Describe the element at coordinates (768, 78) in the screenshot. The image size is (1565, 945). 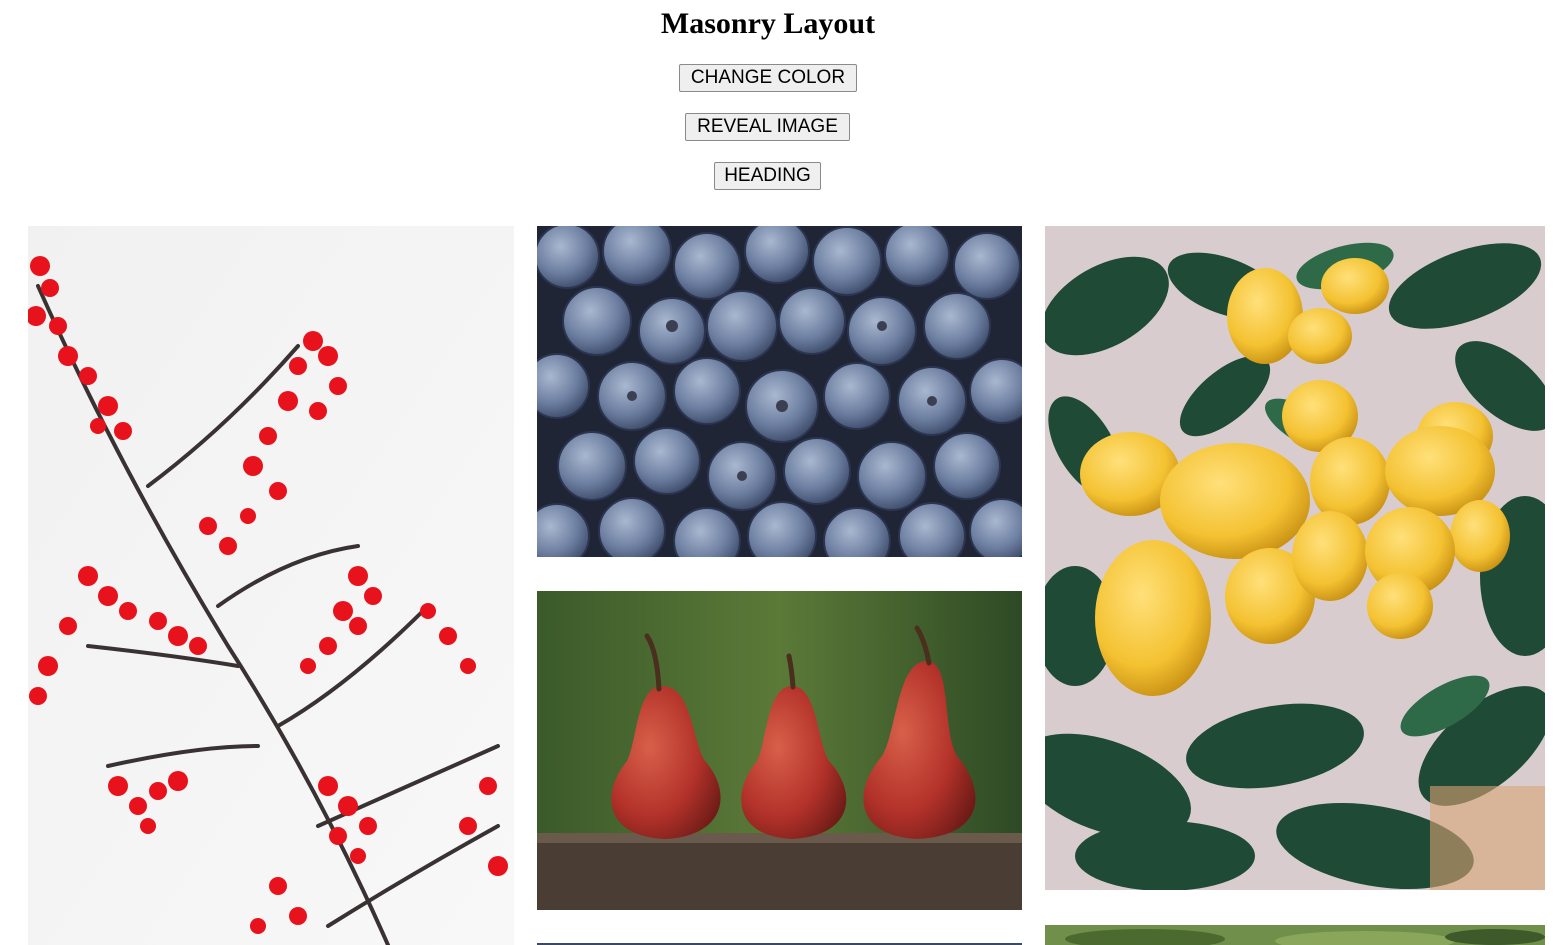
I see `change-color-button: CHANGE COLOR` at that location.